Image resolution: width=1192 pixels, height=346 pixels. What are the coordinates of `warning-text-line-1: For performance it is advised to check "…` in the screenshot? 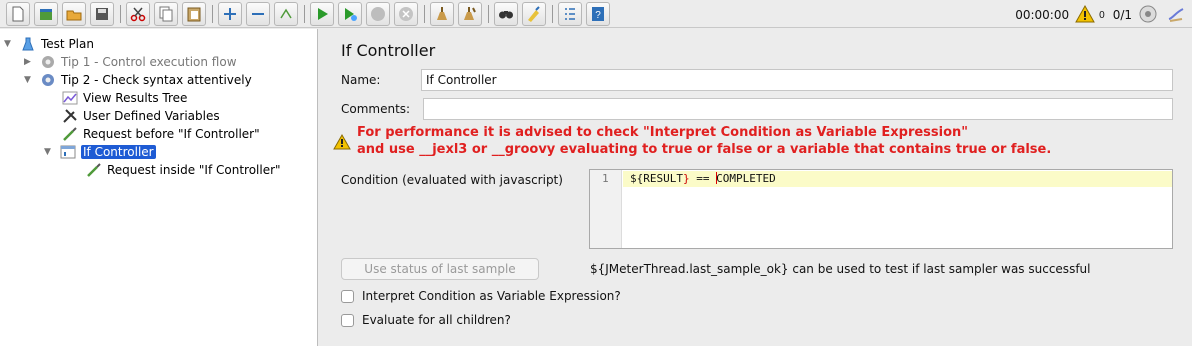 It's located at (663, 132).